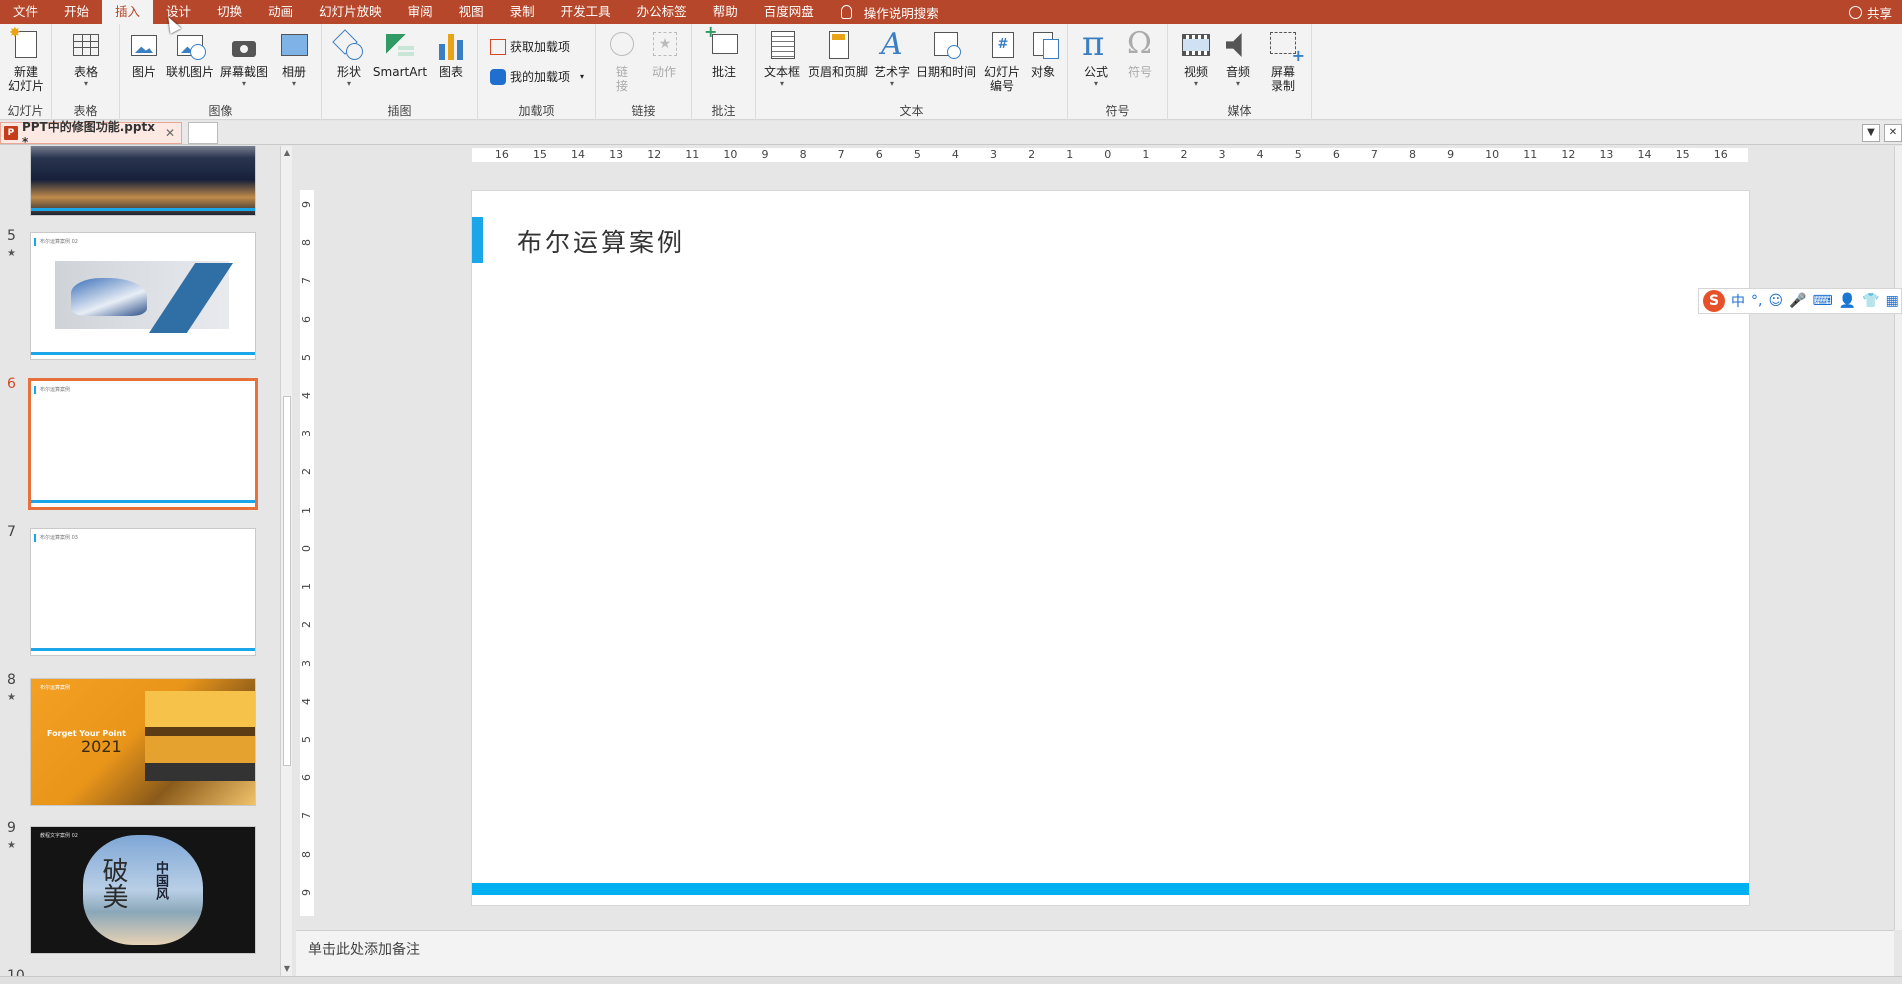  I want to click on thumbnail-scrollbar: ▲ ▼, so click(286, 561).